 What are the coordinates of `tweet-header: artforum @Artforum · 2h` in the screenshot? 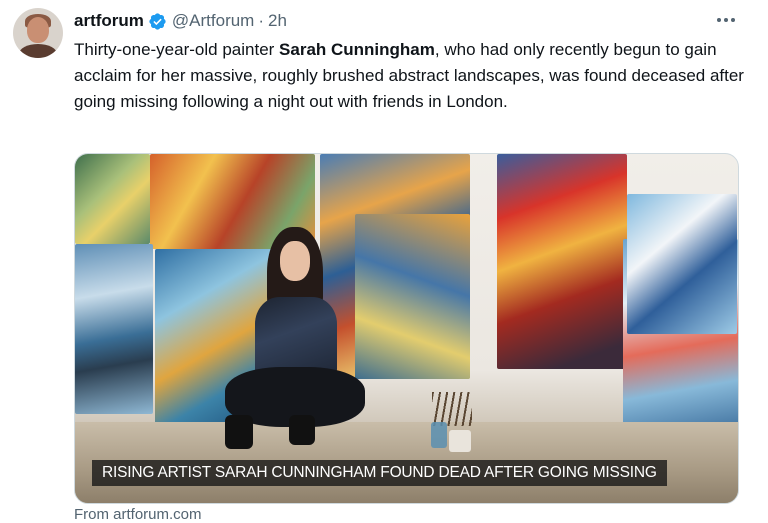 It's located at (180, 21).